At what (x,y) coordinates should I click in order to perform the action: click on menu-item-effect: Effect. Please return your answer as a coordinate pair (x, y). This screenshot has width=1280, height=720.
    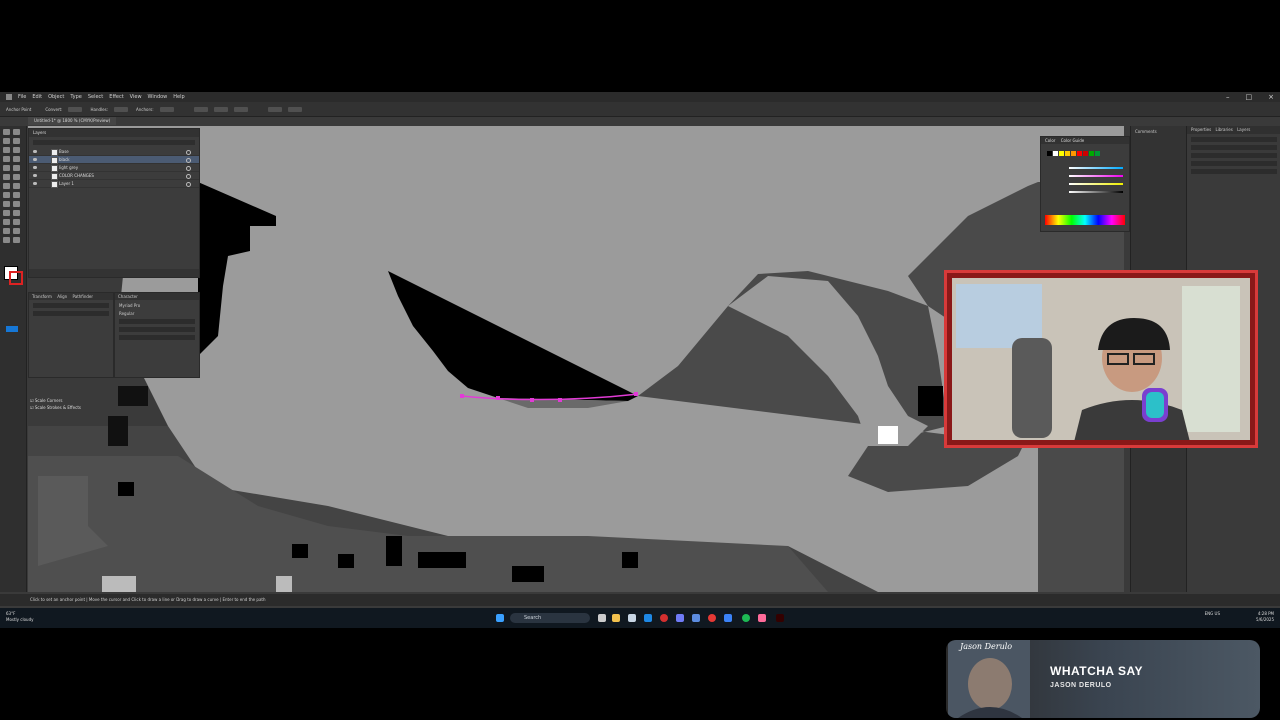
    Looking at the image, I should click on (116, 97).